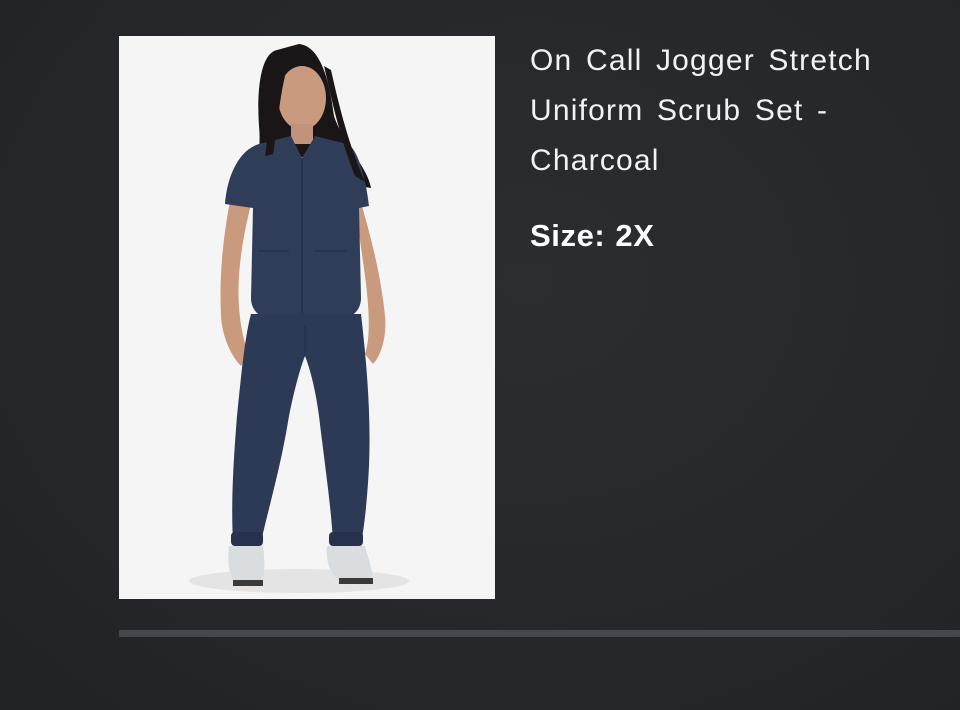  Describe the element at coordinates (635, 235) in the screenshot. I see `size-value: 2X` at that location.